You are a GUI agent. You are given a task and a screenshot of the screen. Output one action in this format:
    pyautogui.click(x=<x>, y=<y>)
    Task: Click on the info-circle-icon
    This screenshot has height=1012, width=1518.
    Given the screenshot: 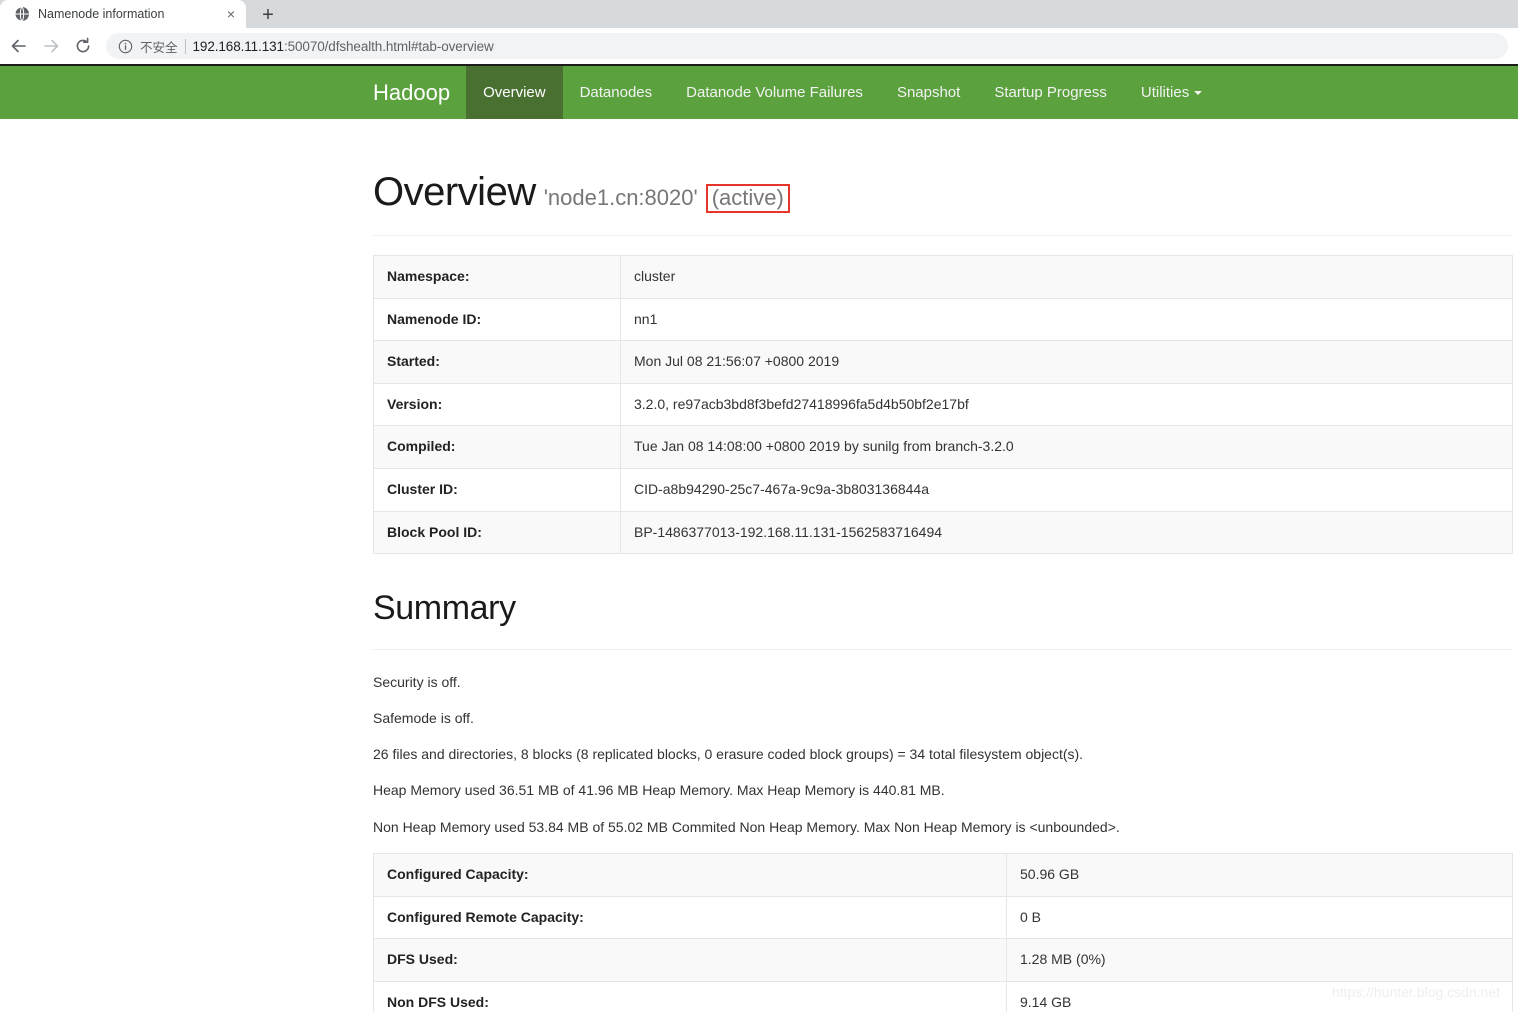 What is the action you would take?
    pyautogui.click(x=125, y=46)
    